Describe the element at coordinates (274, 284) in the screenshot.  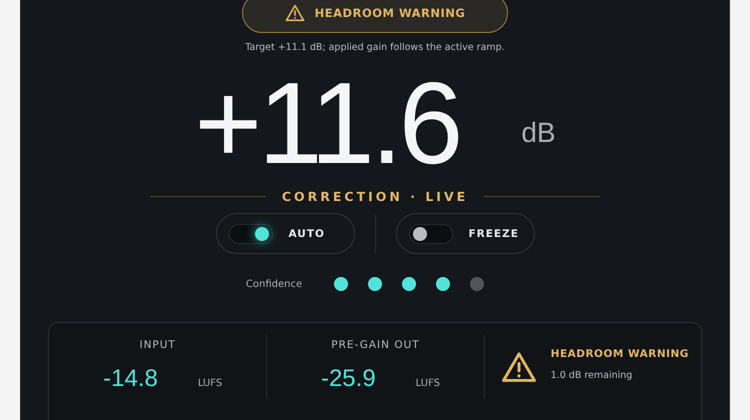
I see `confidence-label: Confidence` at that location.